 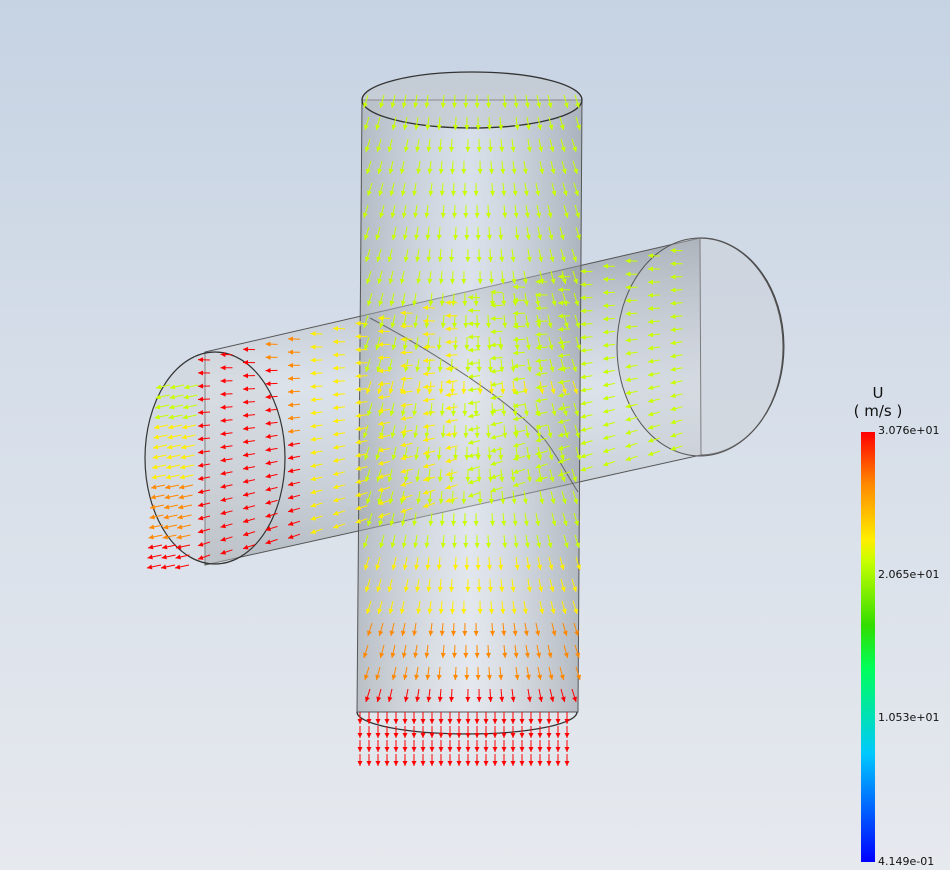 What do you see at coordinates (909, 574) in the screenshot?
I see `legend-tick: 2.065e+01` at bounding box center [909, 574].